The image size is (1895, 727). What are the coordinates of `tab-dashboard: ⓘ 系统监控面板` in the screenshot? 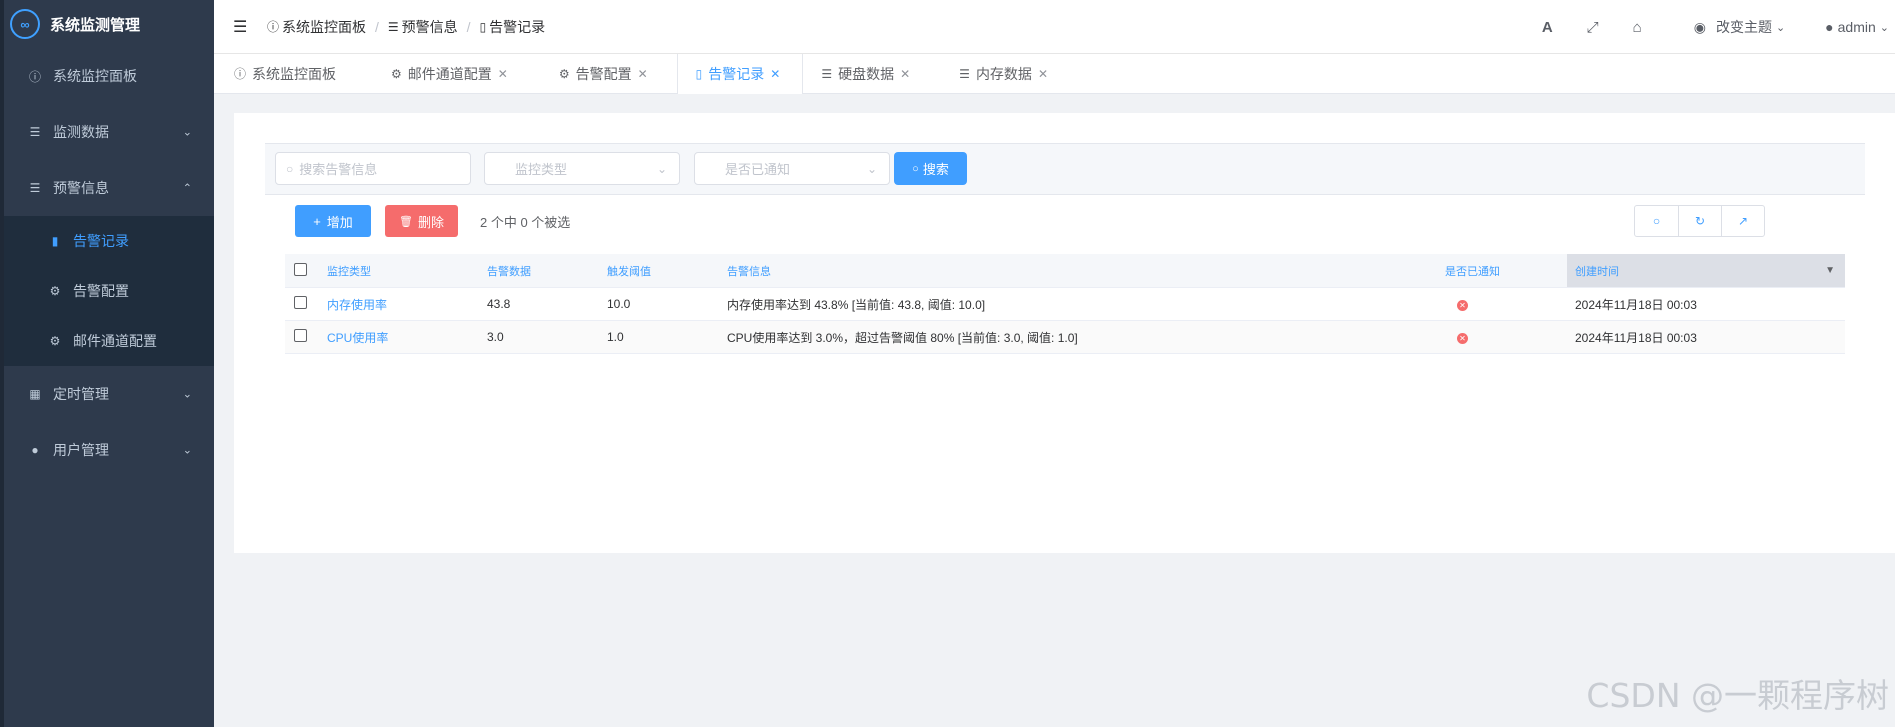 It's located at (293, 73).